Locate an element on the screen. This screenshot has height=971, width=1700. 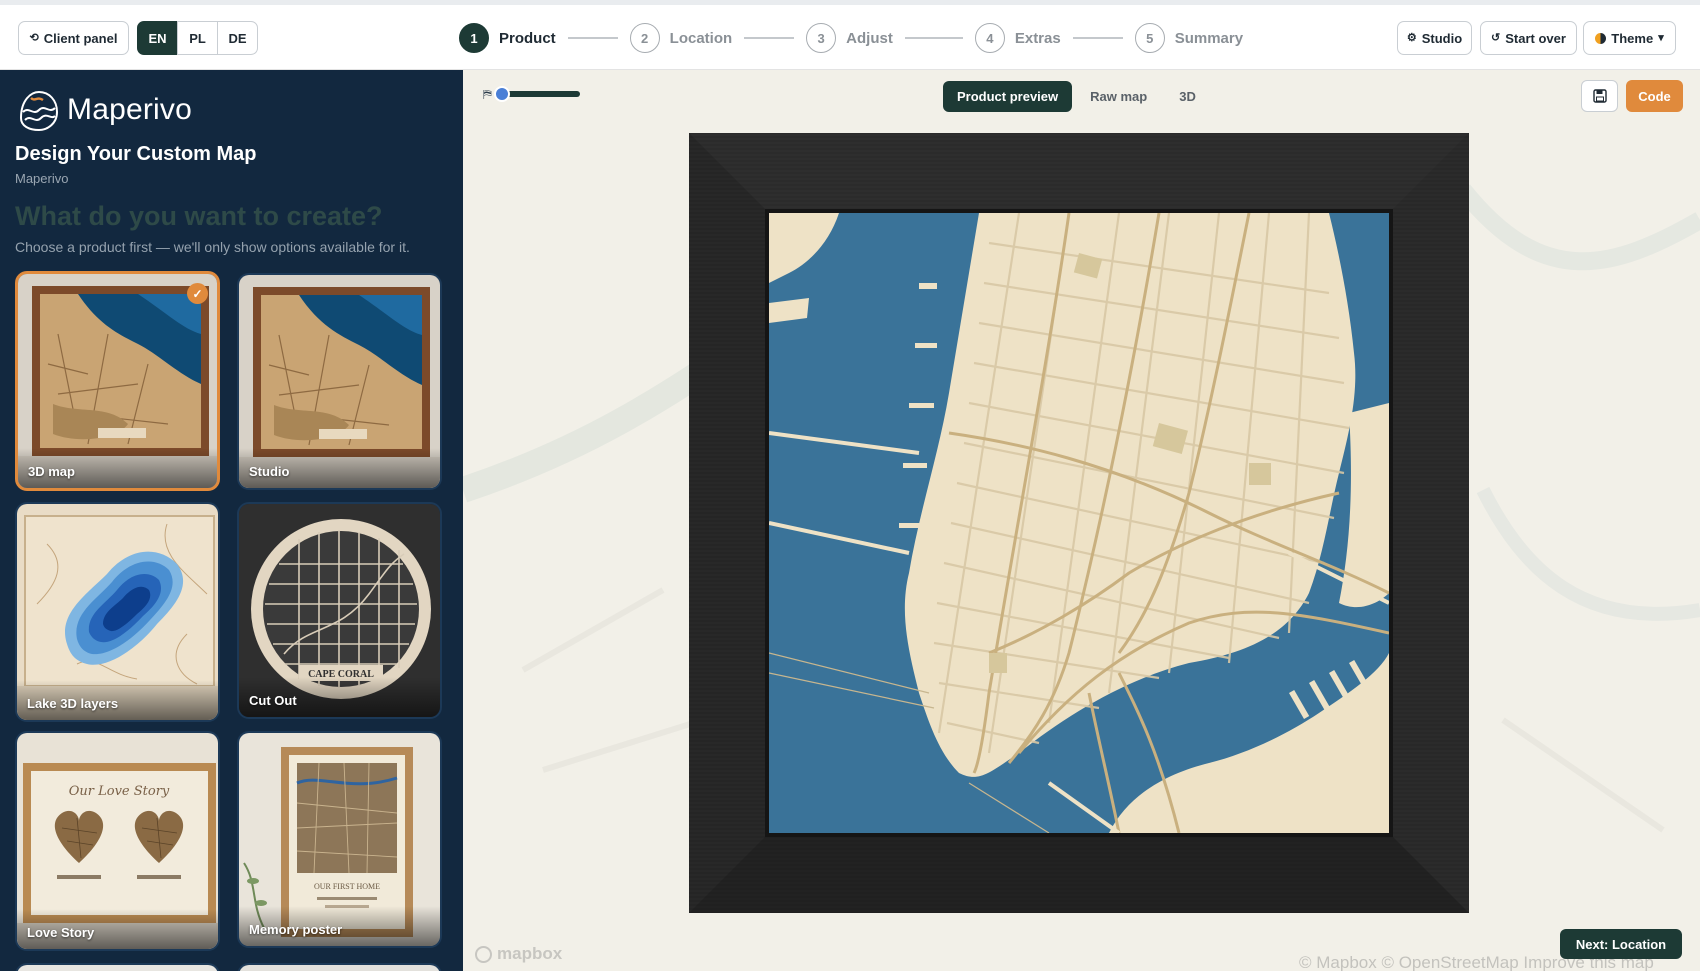
start-over-label: Start over is located at coordinates (1535, 38).